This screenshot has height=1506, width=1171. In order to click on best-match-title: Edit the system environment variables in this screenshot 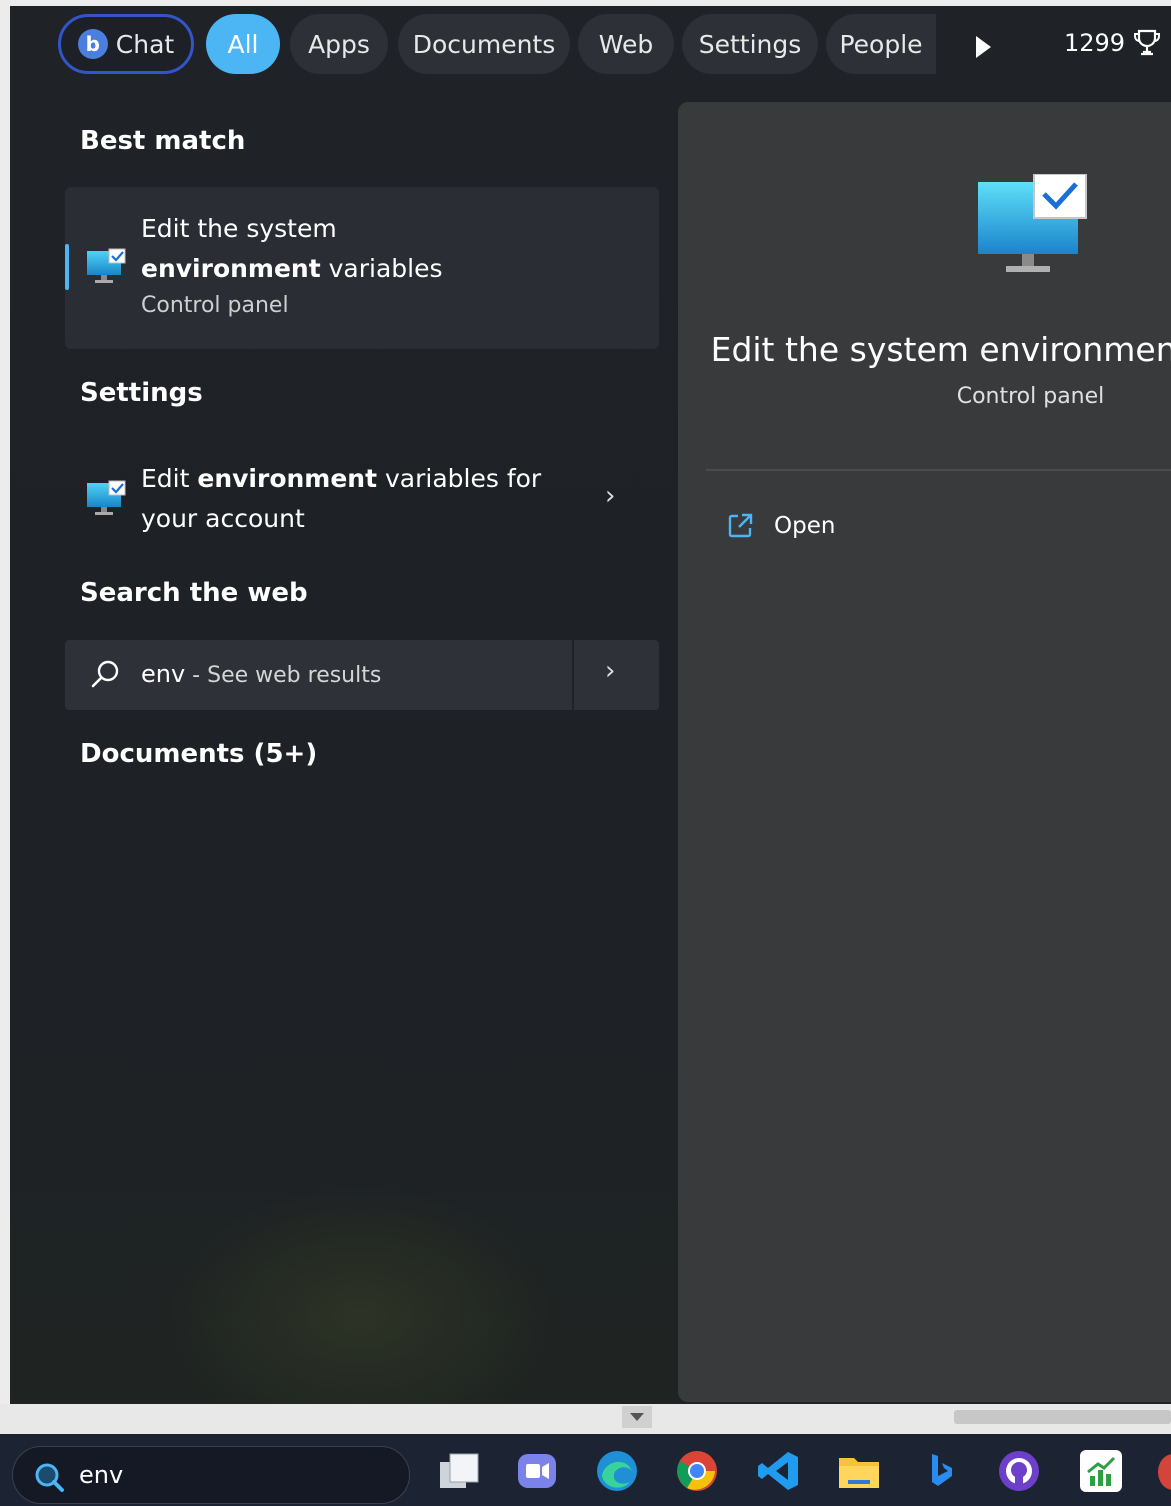, I will do `click(321, 249)`.